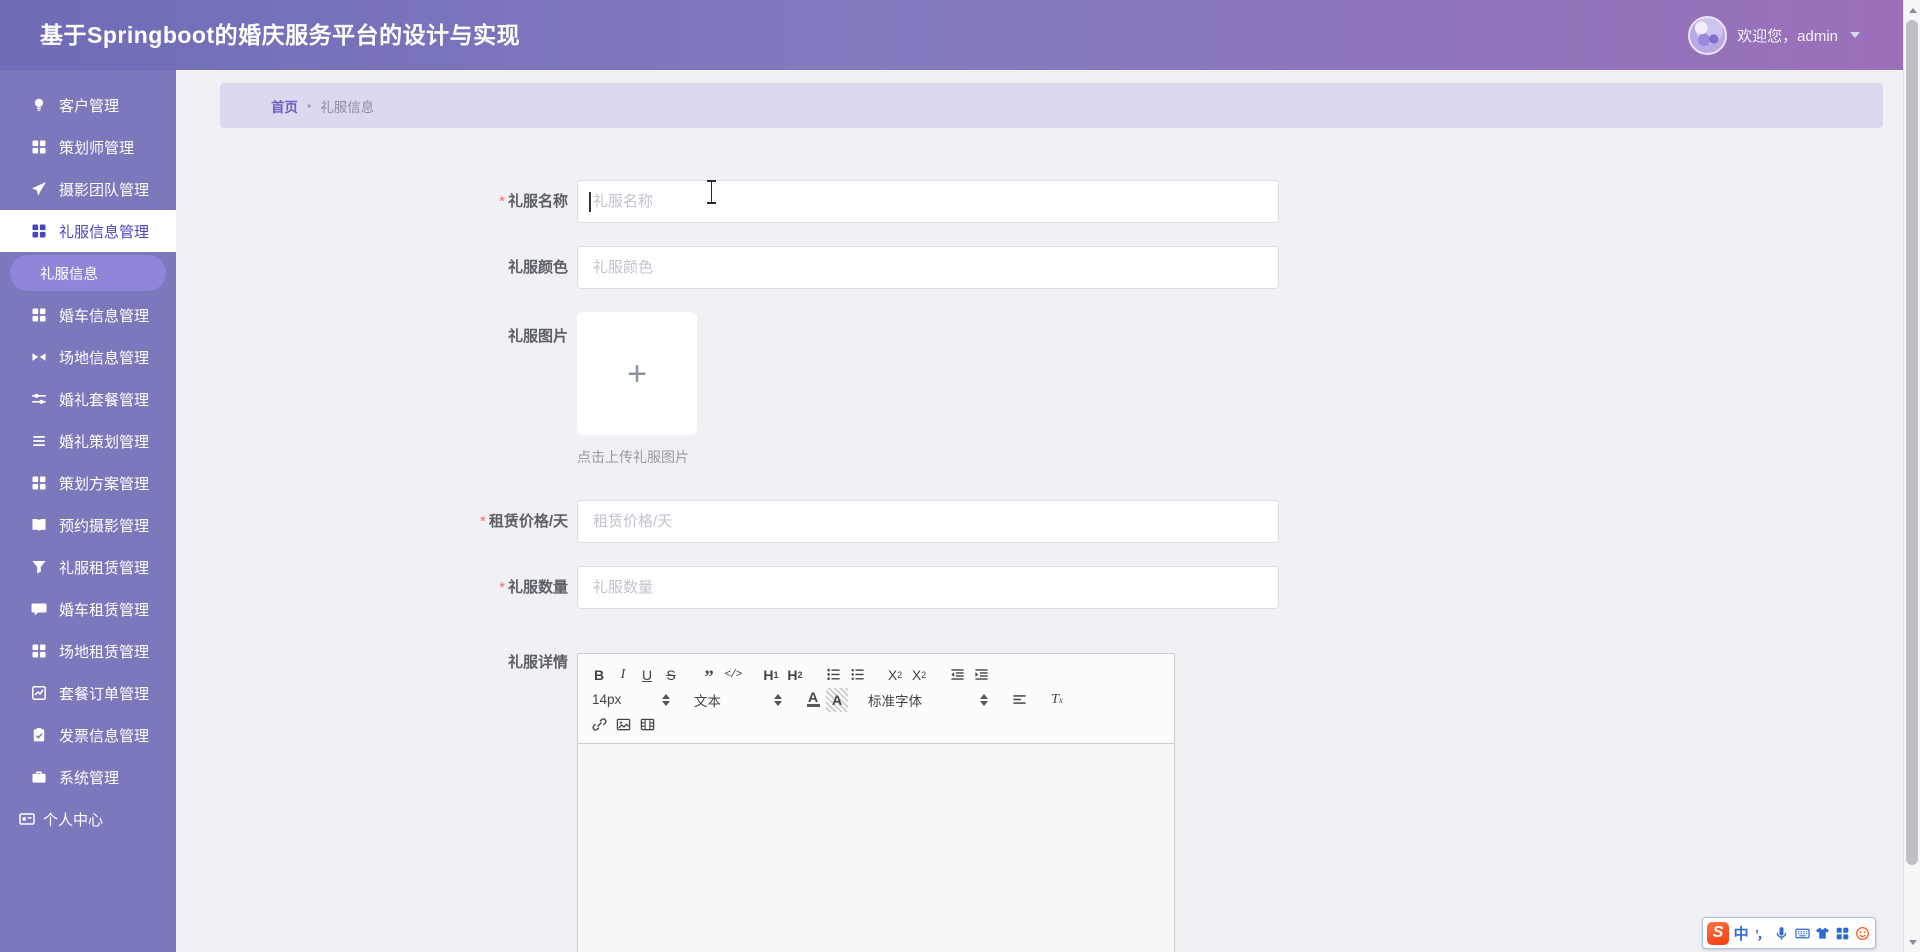  What do you see at coordinates (928, 587) in the screenshot?
I see `dress-quantity-input` at bounding box center [928, 587].